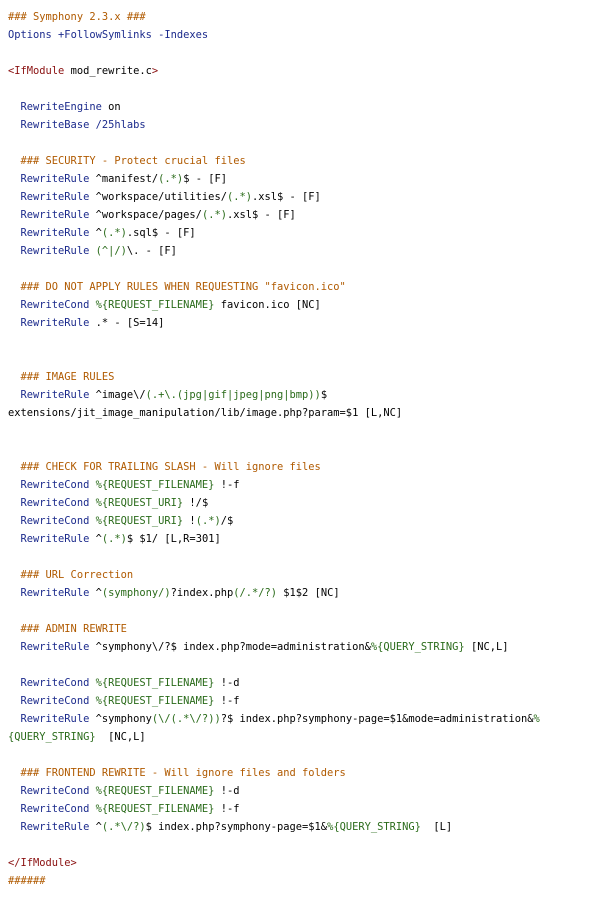 The height and width of the screenshot is (898, 600). I want to click on code-token: $, so click(324, 395).